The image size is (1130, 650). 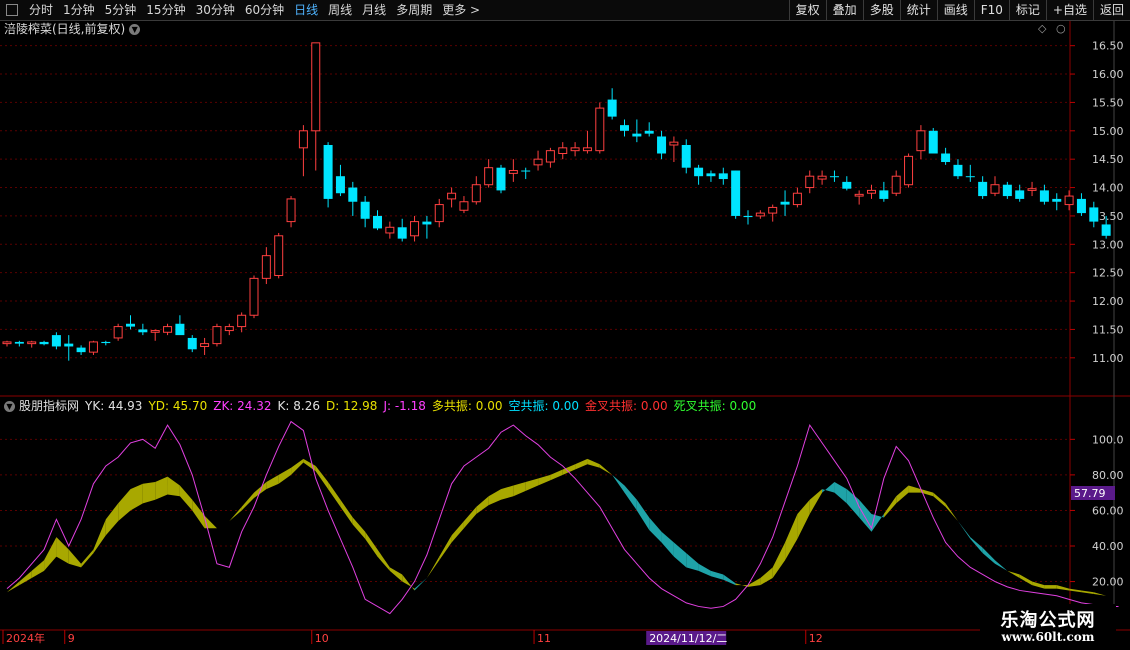 What do you see at coordinates (1108, 510) in the screenshot?
I see `ind-tick-label: 60.00` at bounding box center [1108, 510].